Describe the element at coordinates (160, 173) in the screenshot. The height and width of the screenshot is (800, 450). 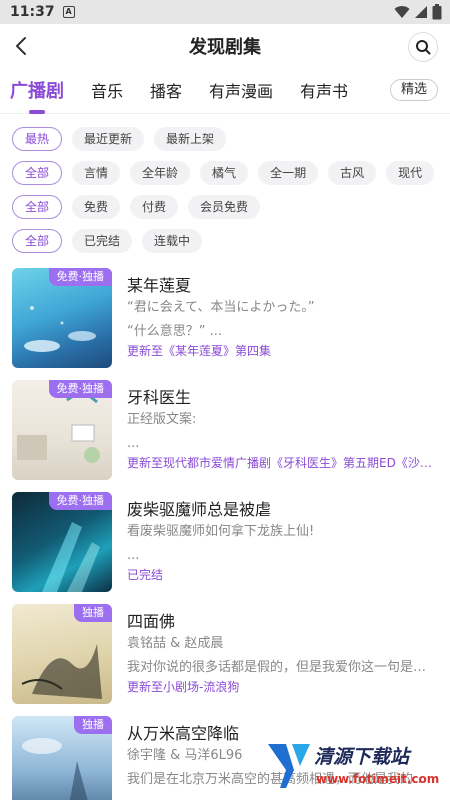
I see `filter-chip: 全年龄` at that location.